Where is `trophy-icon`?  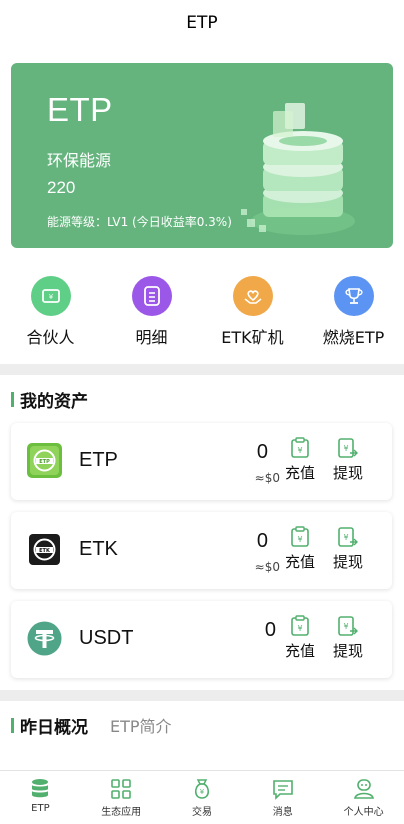 trophy-icon is located at coordinates (353, 296).